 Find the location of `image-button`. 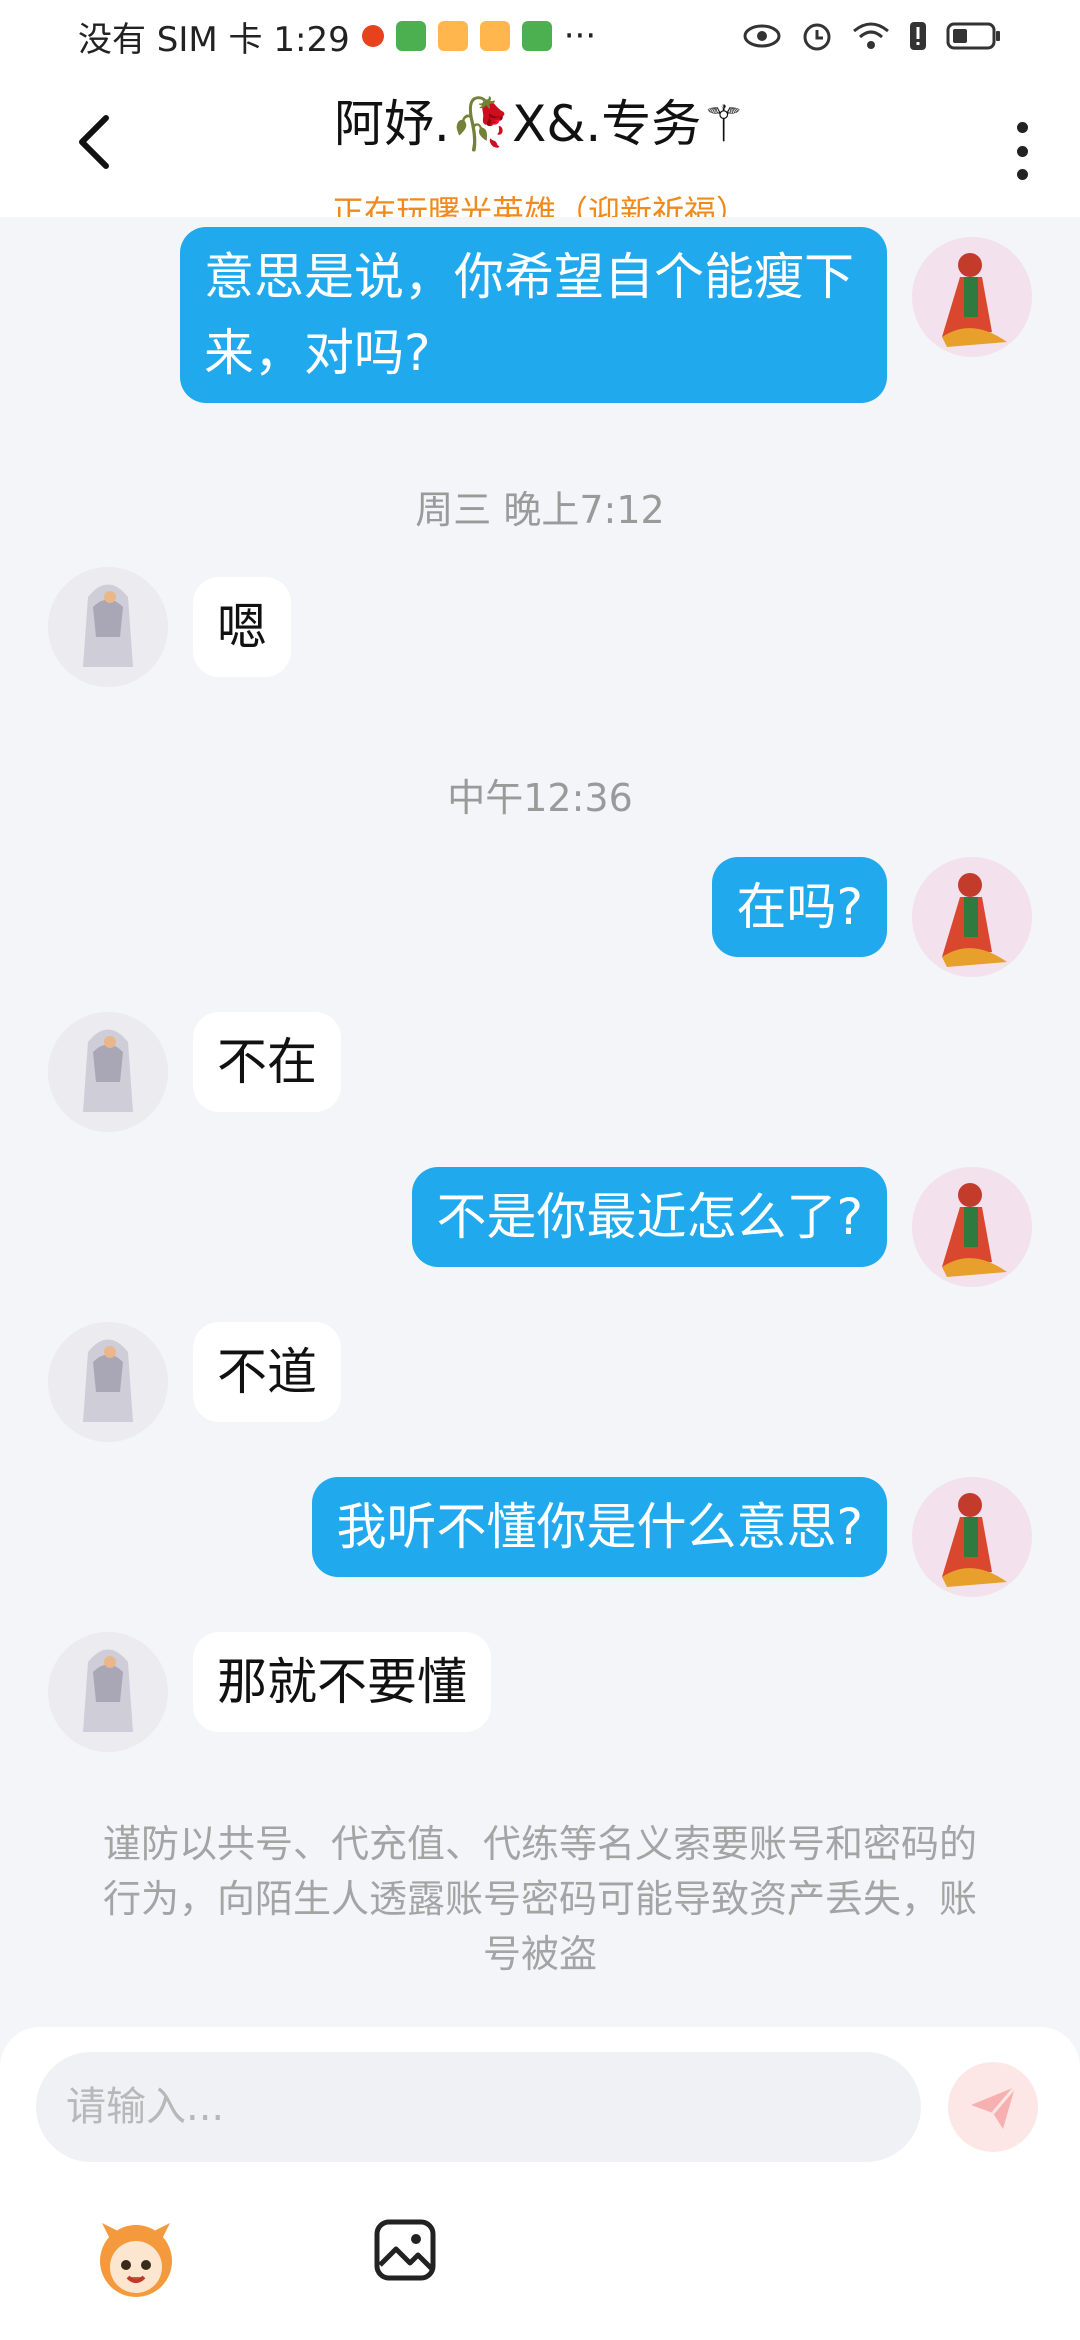

image-button is located at coordinates (405, 2250).